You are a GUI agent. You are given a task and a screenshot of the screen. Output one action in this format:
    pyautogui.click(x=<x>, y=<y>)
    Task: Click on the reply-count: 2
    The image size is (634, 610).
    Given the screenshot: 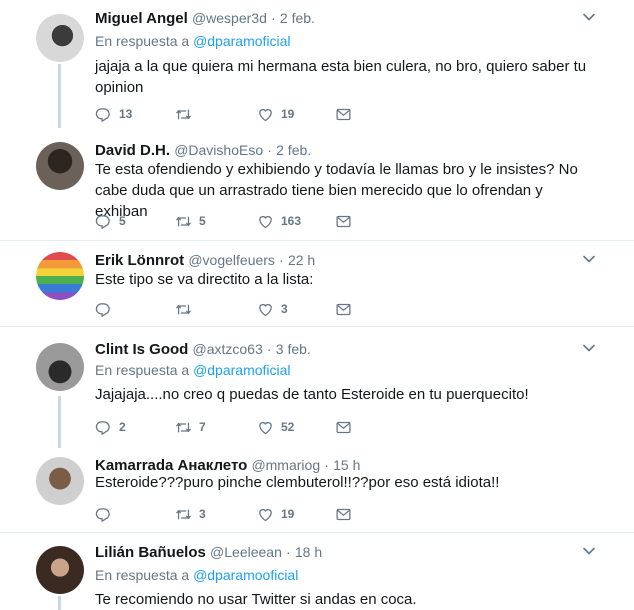 What is the action you would take?
    pyautogui.click(x=122, y=427)
    